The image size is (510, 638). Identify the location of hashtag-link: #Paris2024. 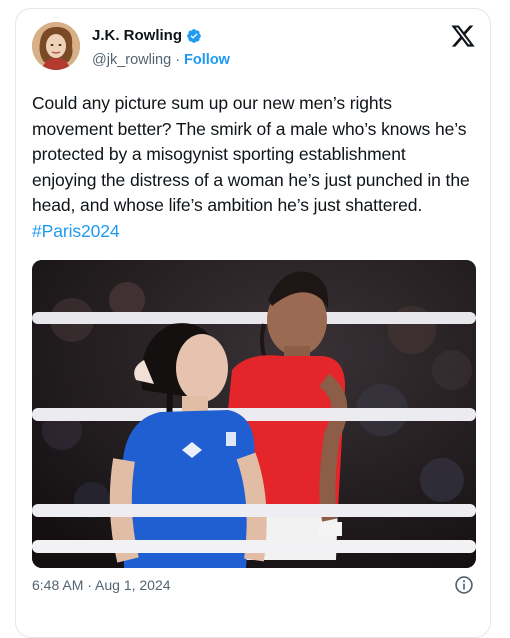
(76, 231).